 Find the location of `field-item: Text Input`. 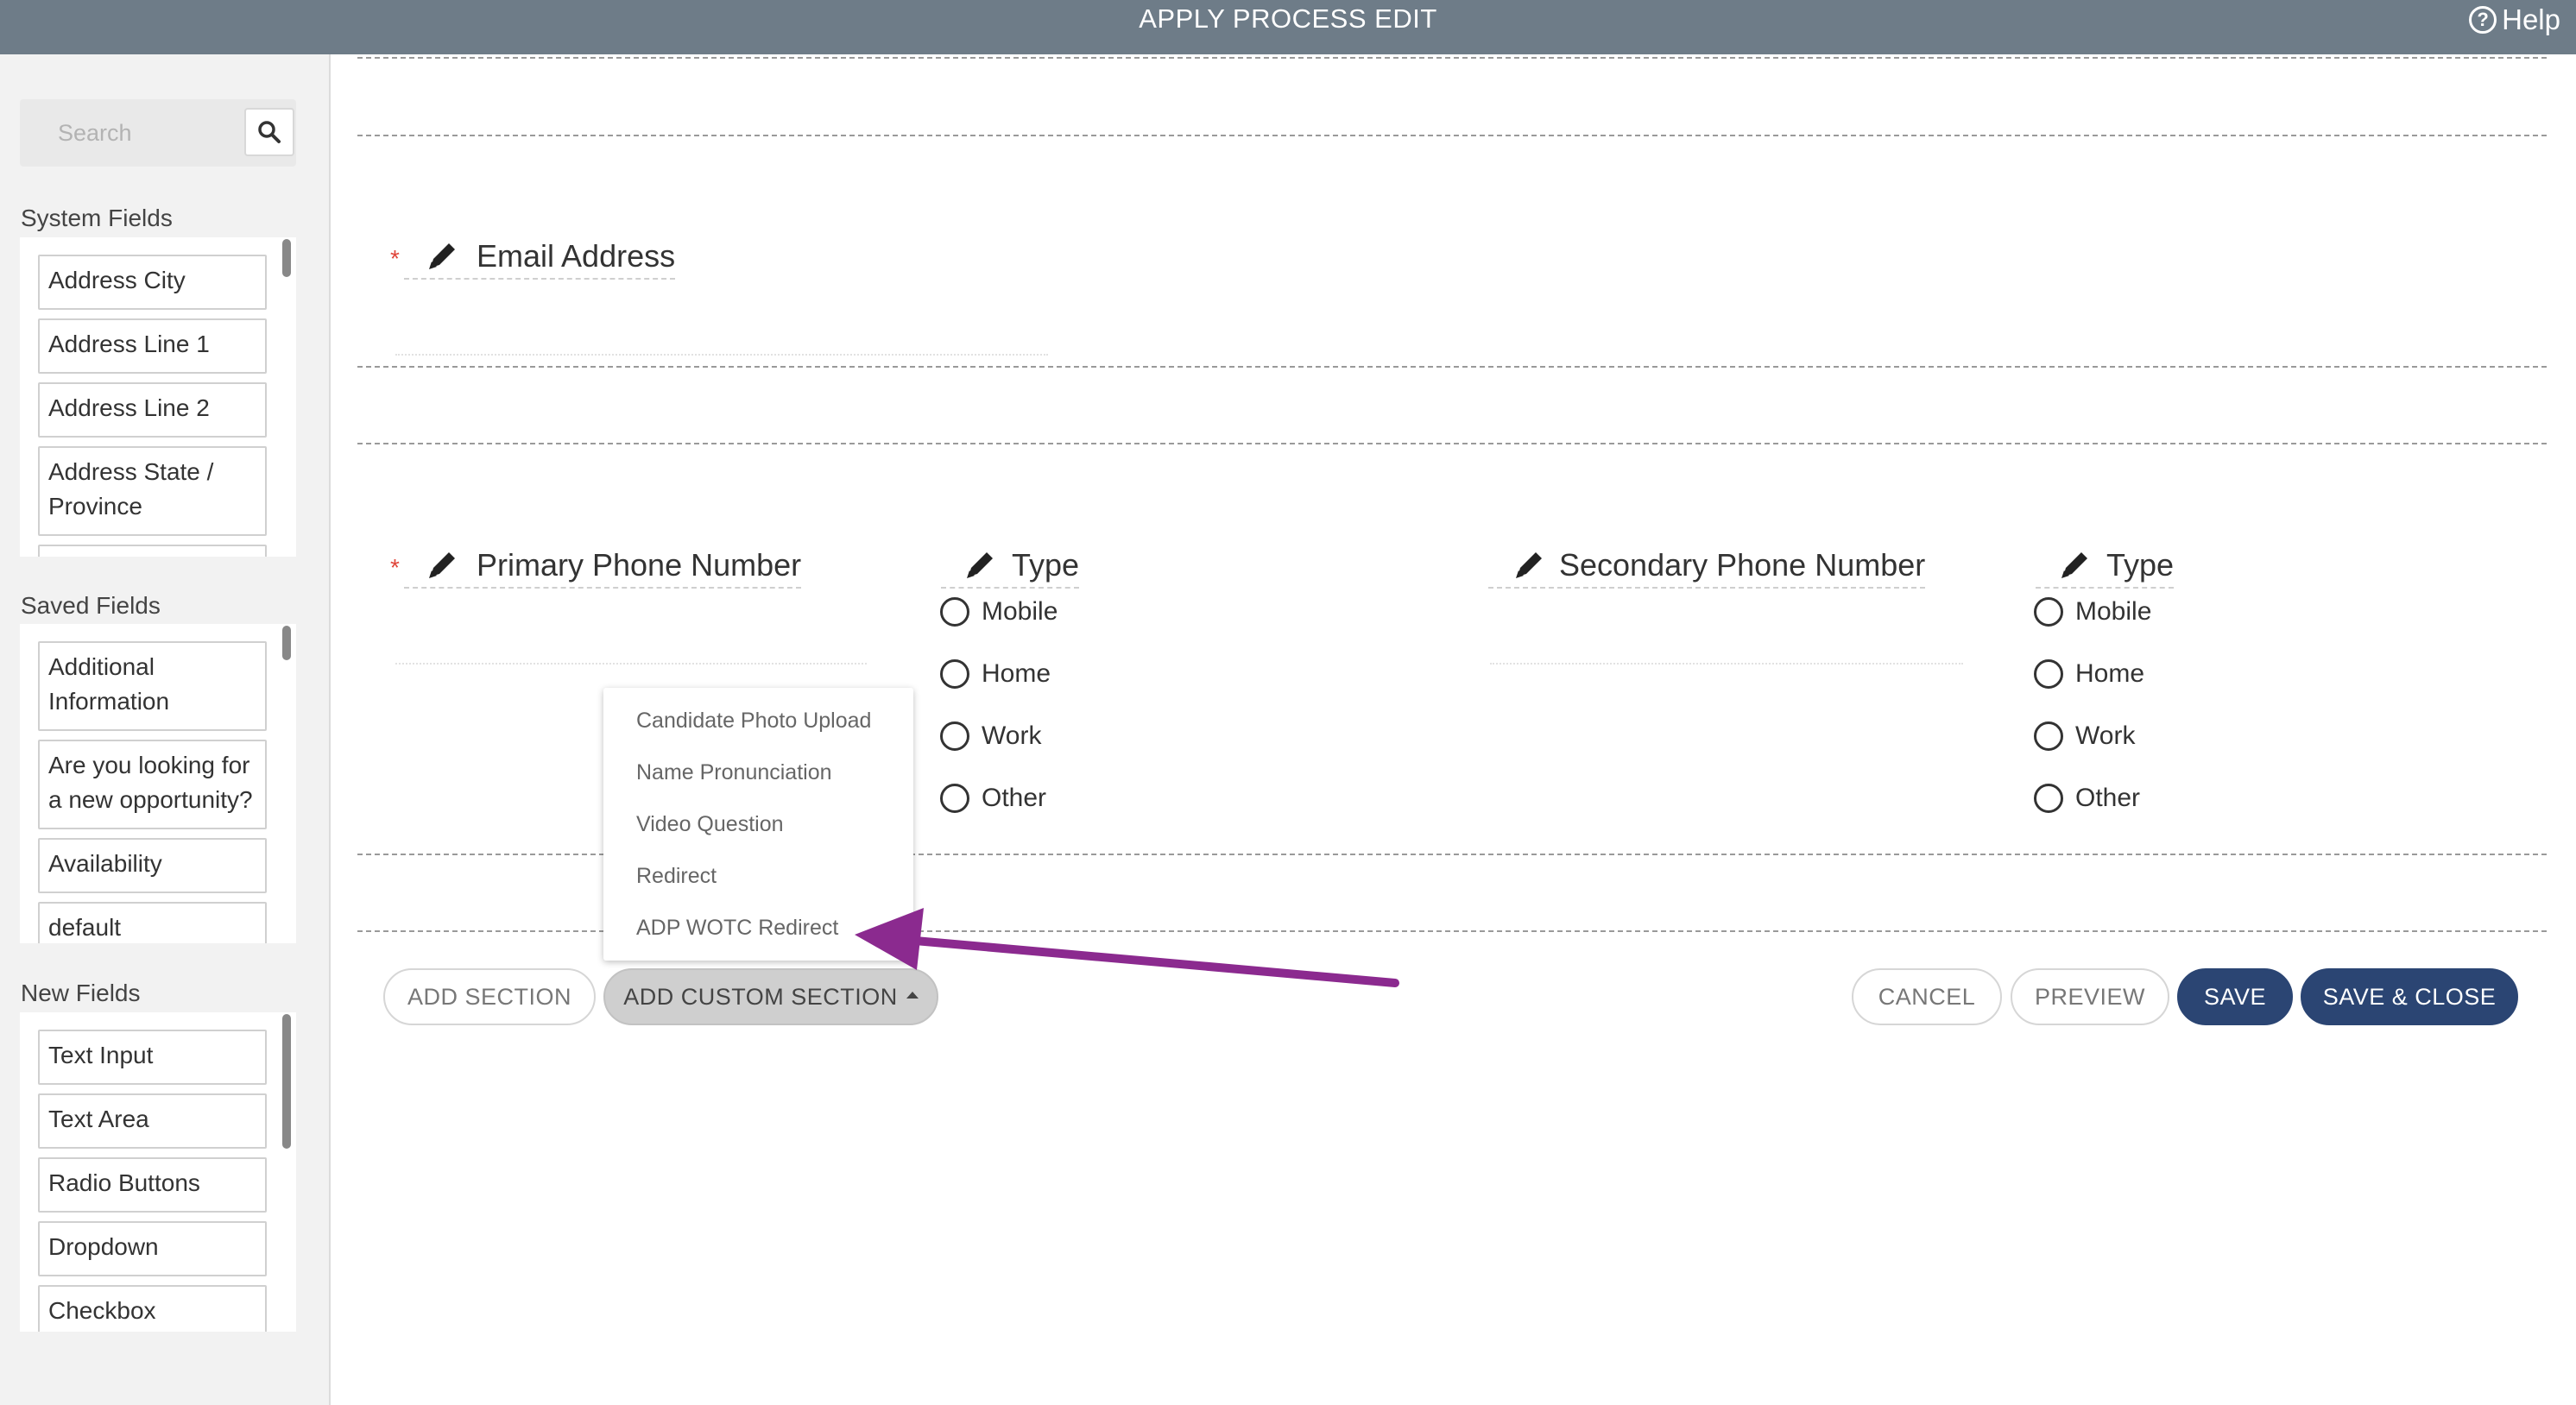

field-item: Text Input is located at coordinates (152, 1057).